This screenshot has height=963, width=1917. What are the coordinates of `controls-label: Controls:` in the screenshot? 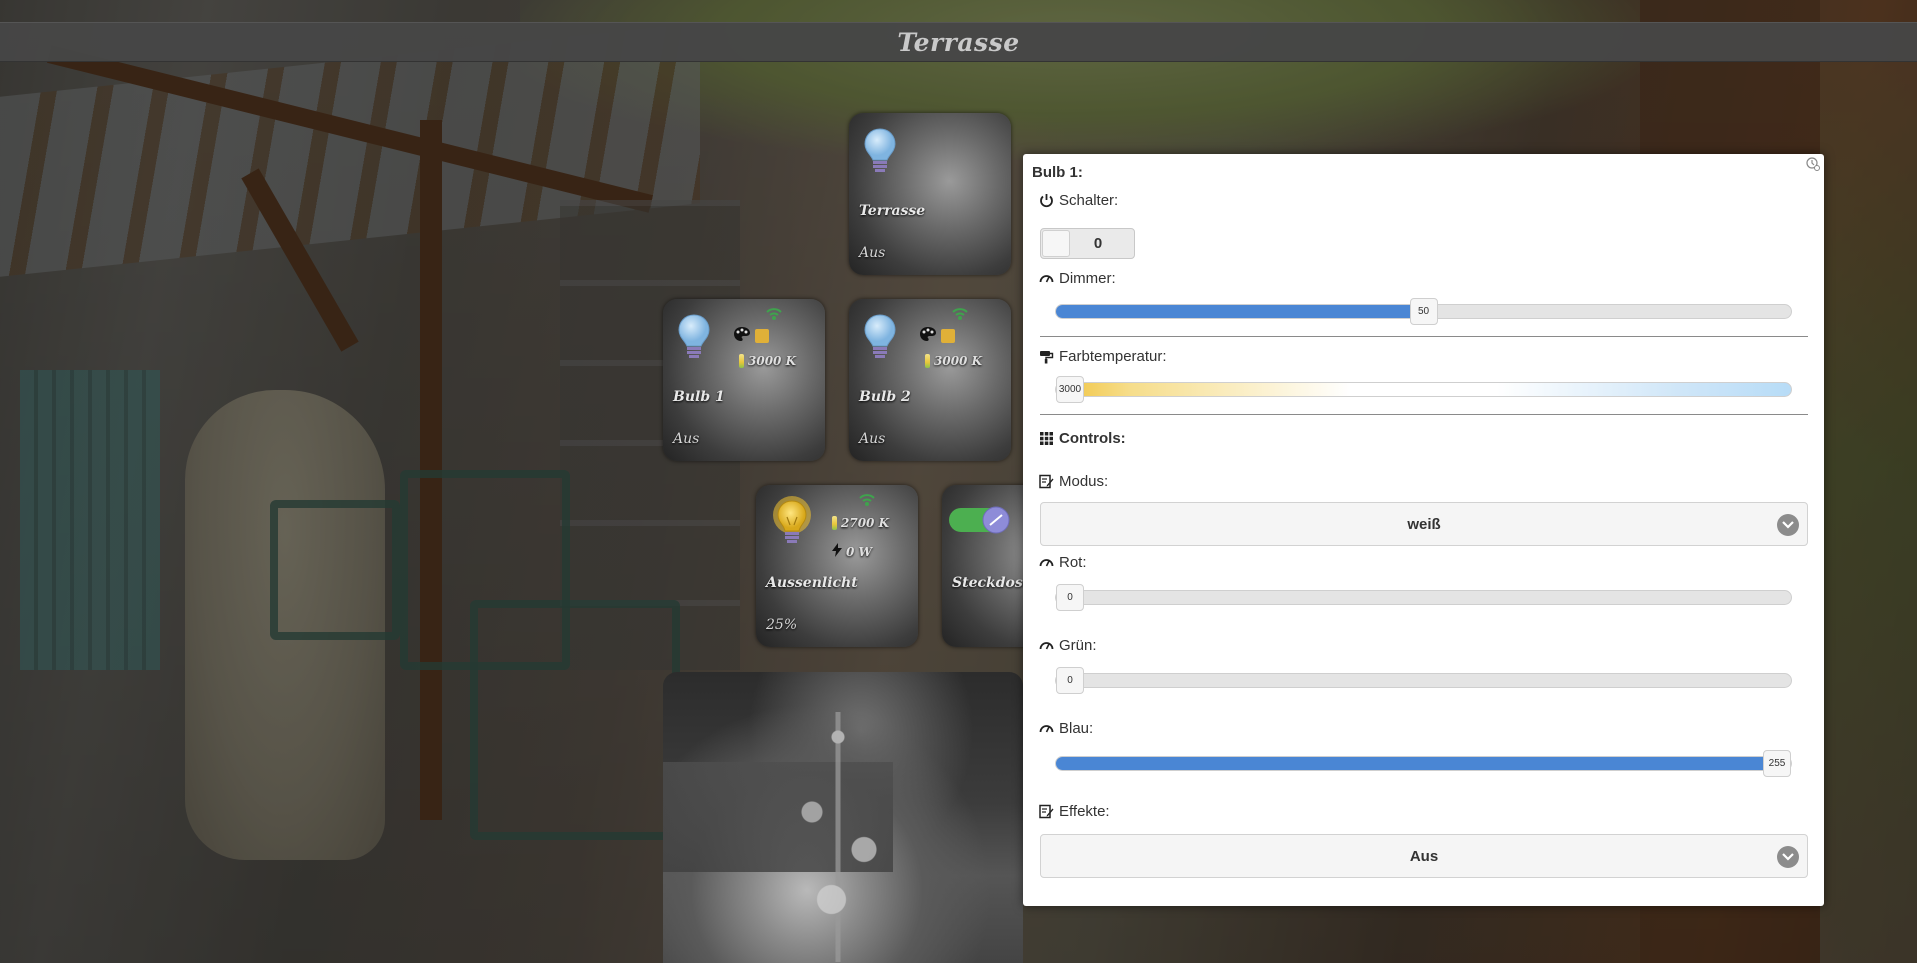 It's located at (1092, 438).